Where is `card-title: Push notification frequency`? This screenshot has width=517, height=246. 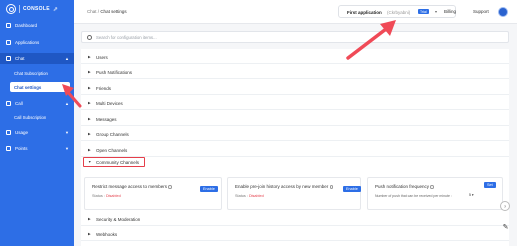
card-title: Push notification frequency is located at coordinates (404, 186).